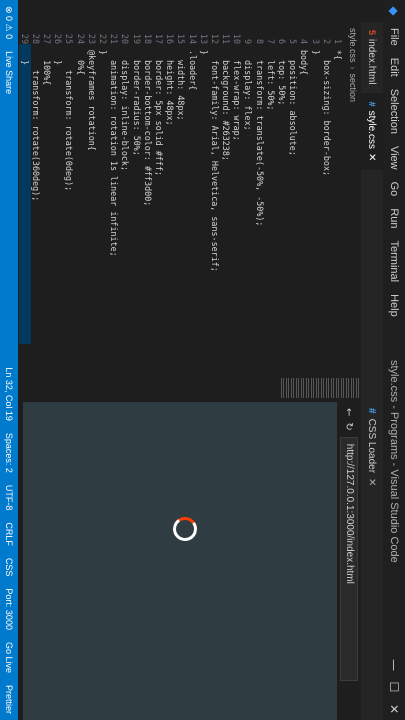 This screenshot has height=720, width=405. Describe the element at coordinates (303, 212) in the screenshot. I see `code-line: 4 body{` at that location.